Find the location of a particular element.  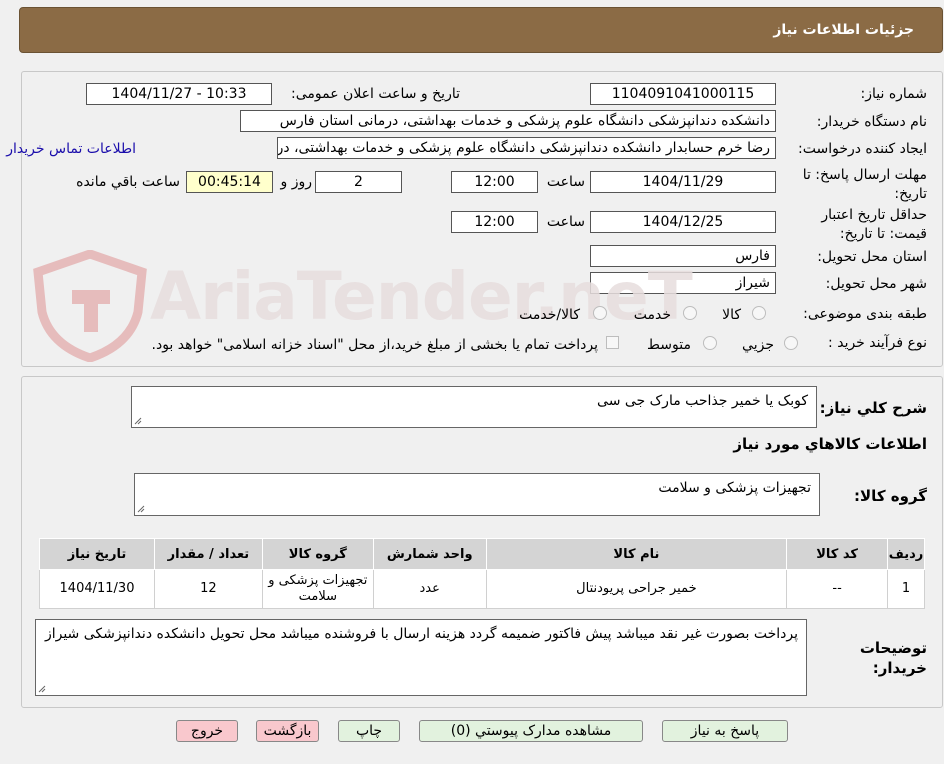

cell-unit: عدد is located at coordinates (429, 589).